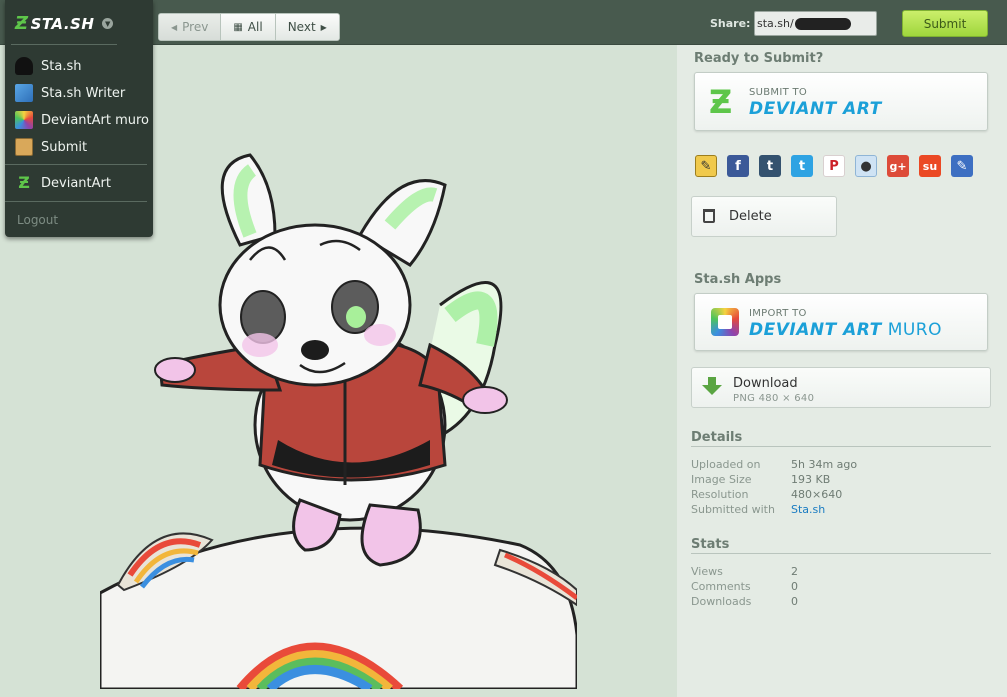 The image size is (1007, 697). Describe the element at coordinates (721, 479) in the screenshot. I see `detail-key: Image Size` at that location.